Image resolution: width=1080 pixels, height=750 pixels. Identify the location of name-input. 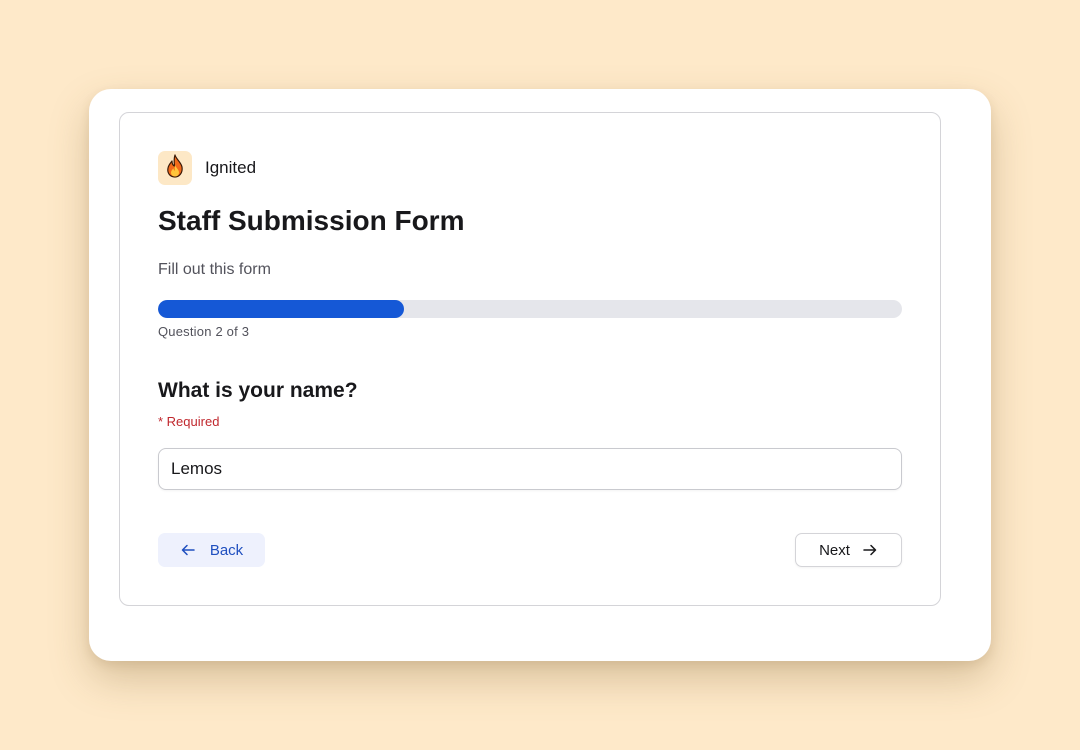
(530, 469).